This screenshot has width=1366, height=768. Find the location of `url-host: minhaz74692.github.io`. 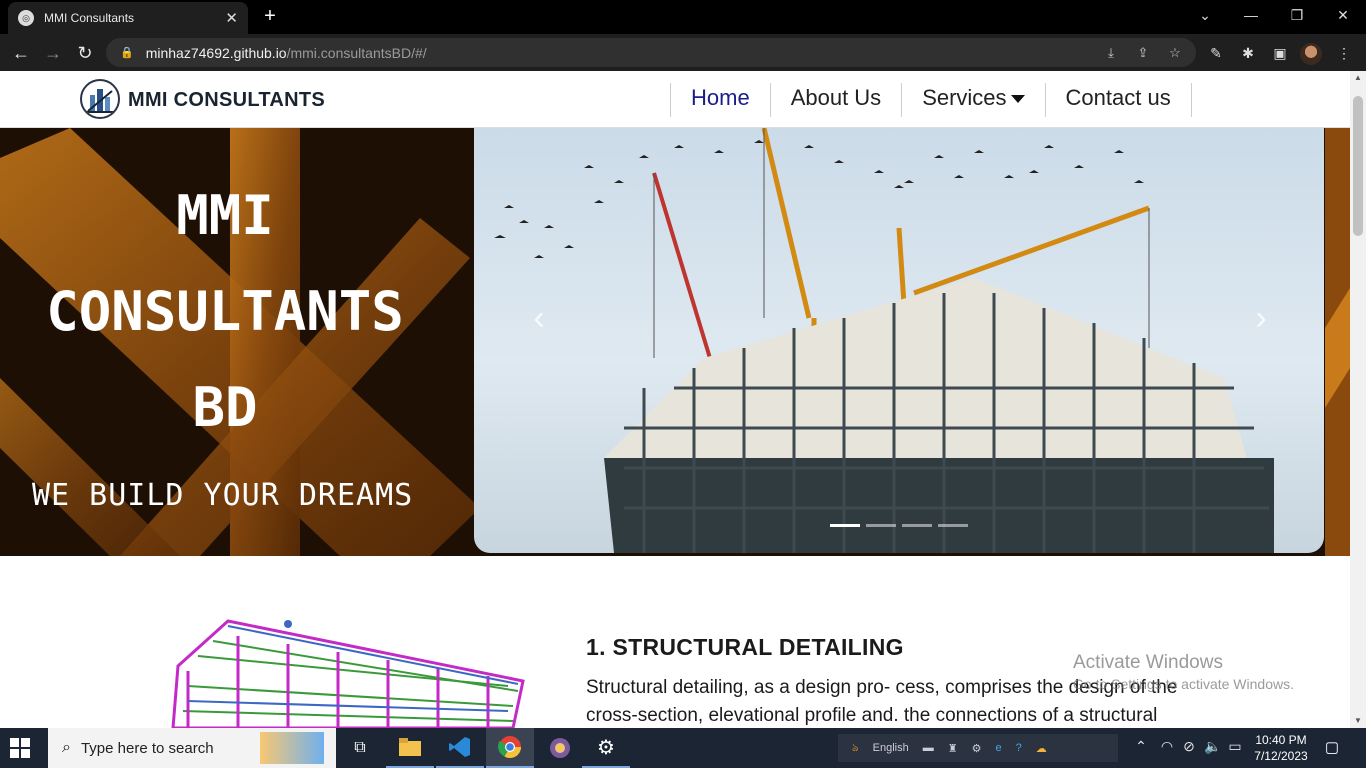

url-host: minhaz74692.github.io is located at coordinates (216, 52).